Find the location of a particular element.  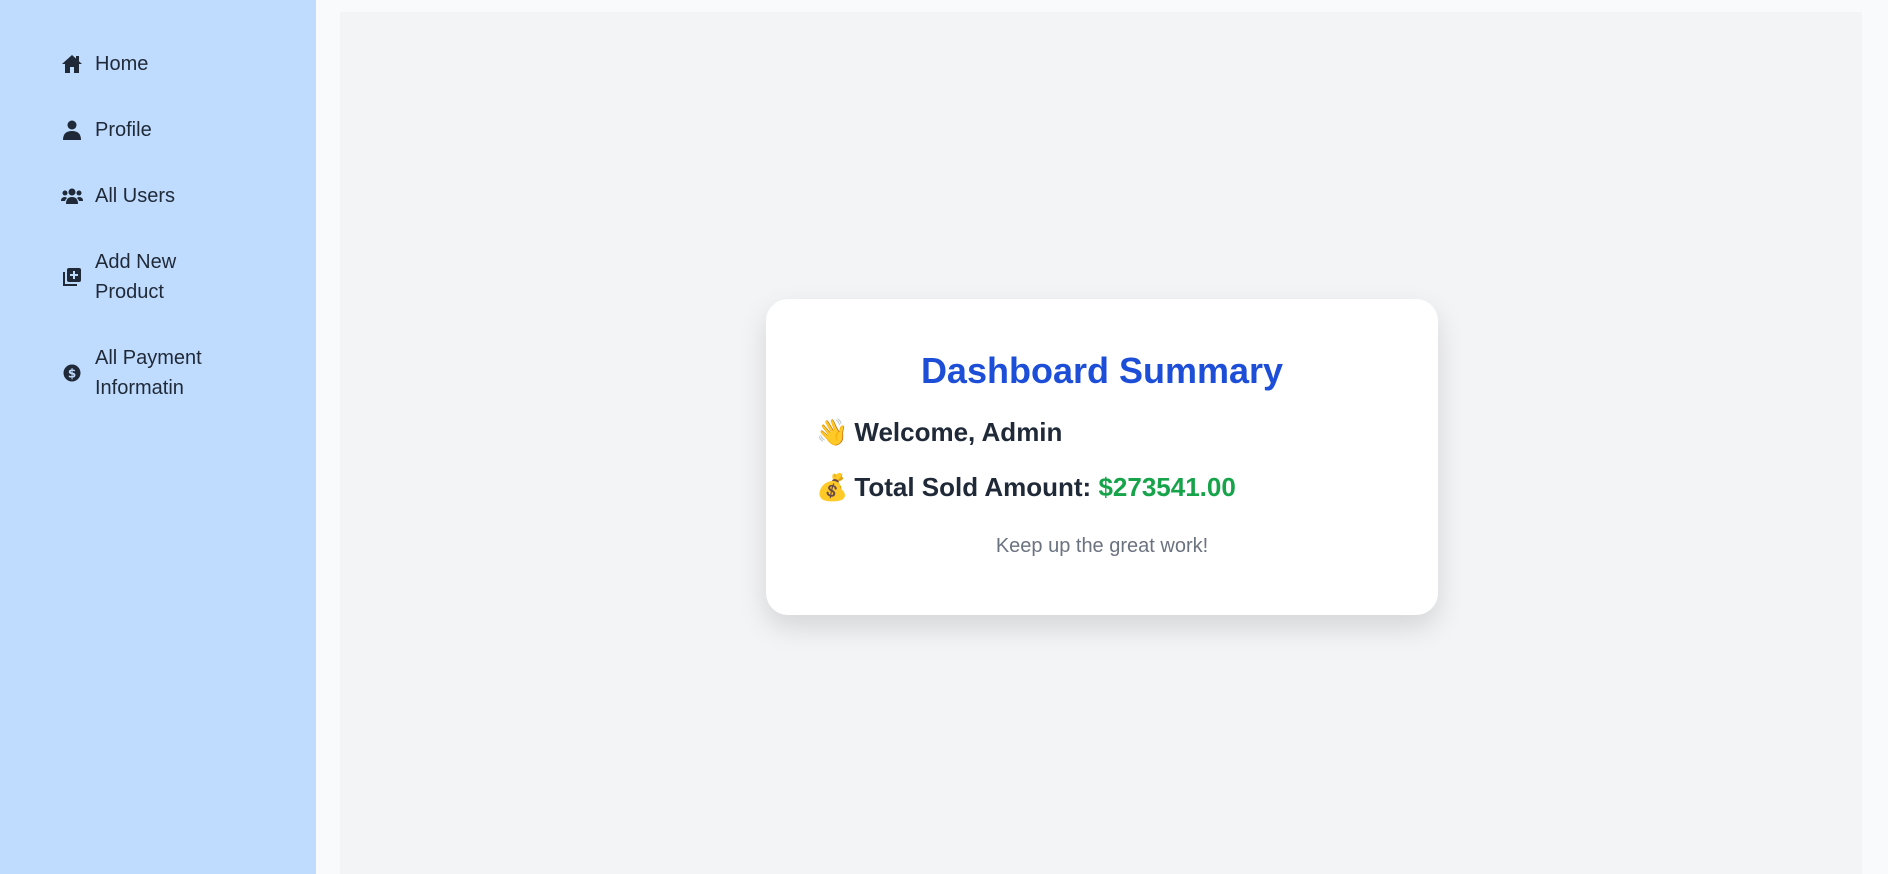

sidebar-item-home: Home is located at coordinates (147, 64).